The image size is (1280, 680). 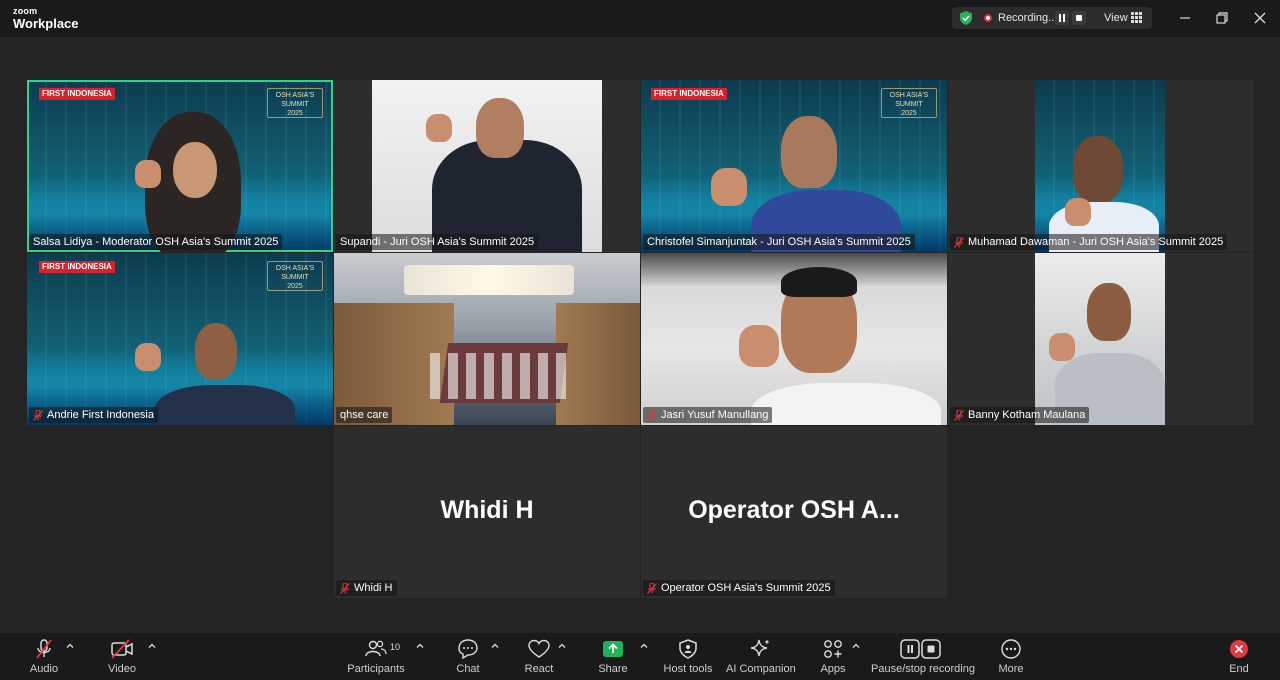 What do you see at coordinates (487, 339) in the screenshot?
I see `video-tile-qhse-care: qhse care` at bounding box center [487, 339].